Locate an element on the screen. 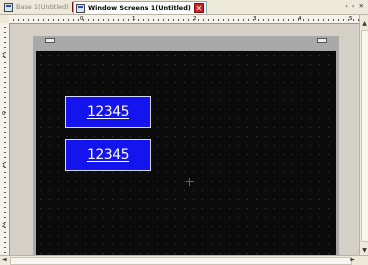 The width and height of the screenshot is (368, 265). numeric-display-2: 12345 is located at coordinates (108, 155).